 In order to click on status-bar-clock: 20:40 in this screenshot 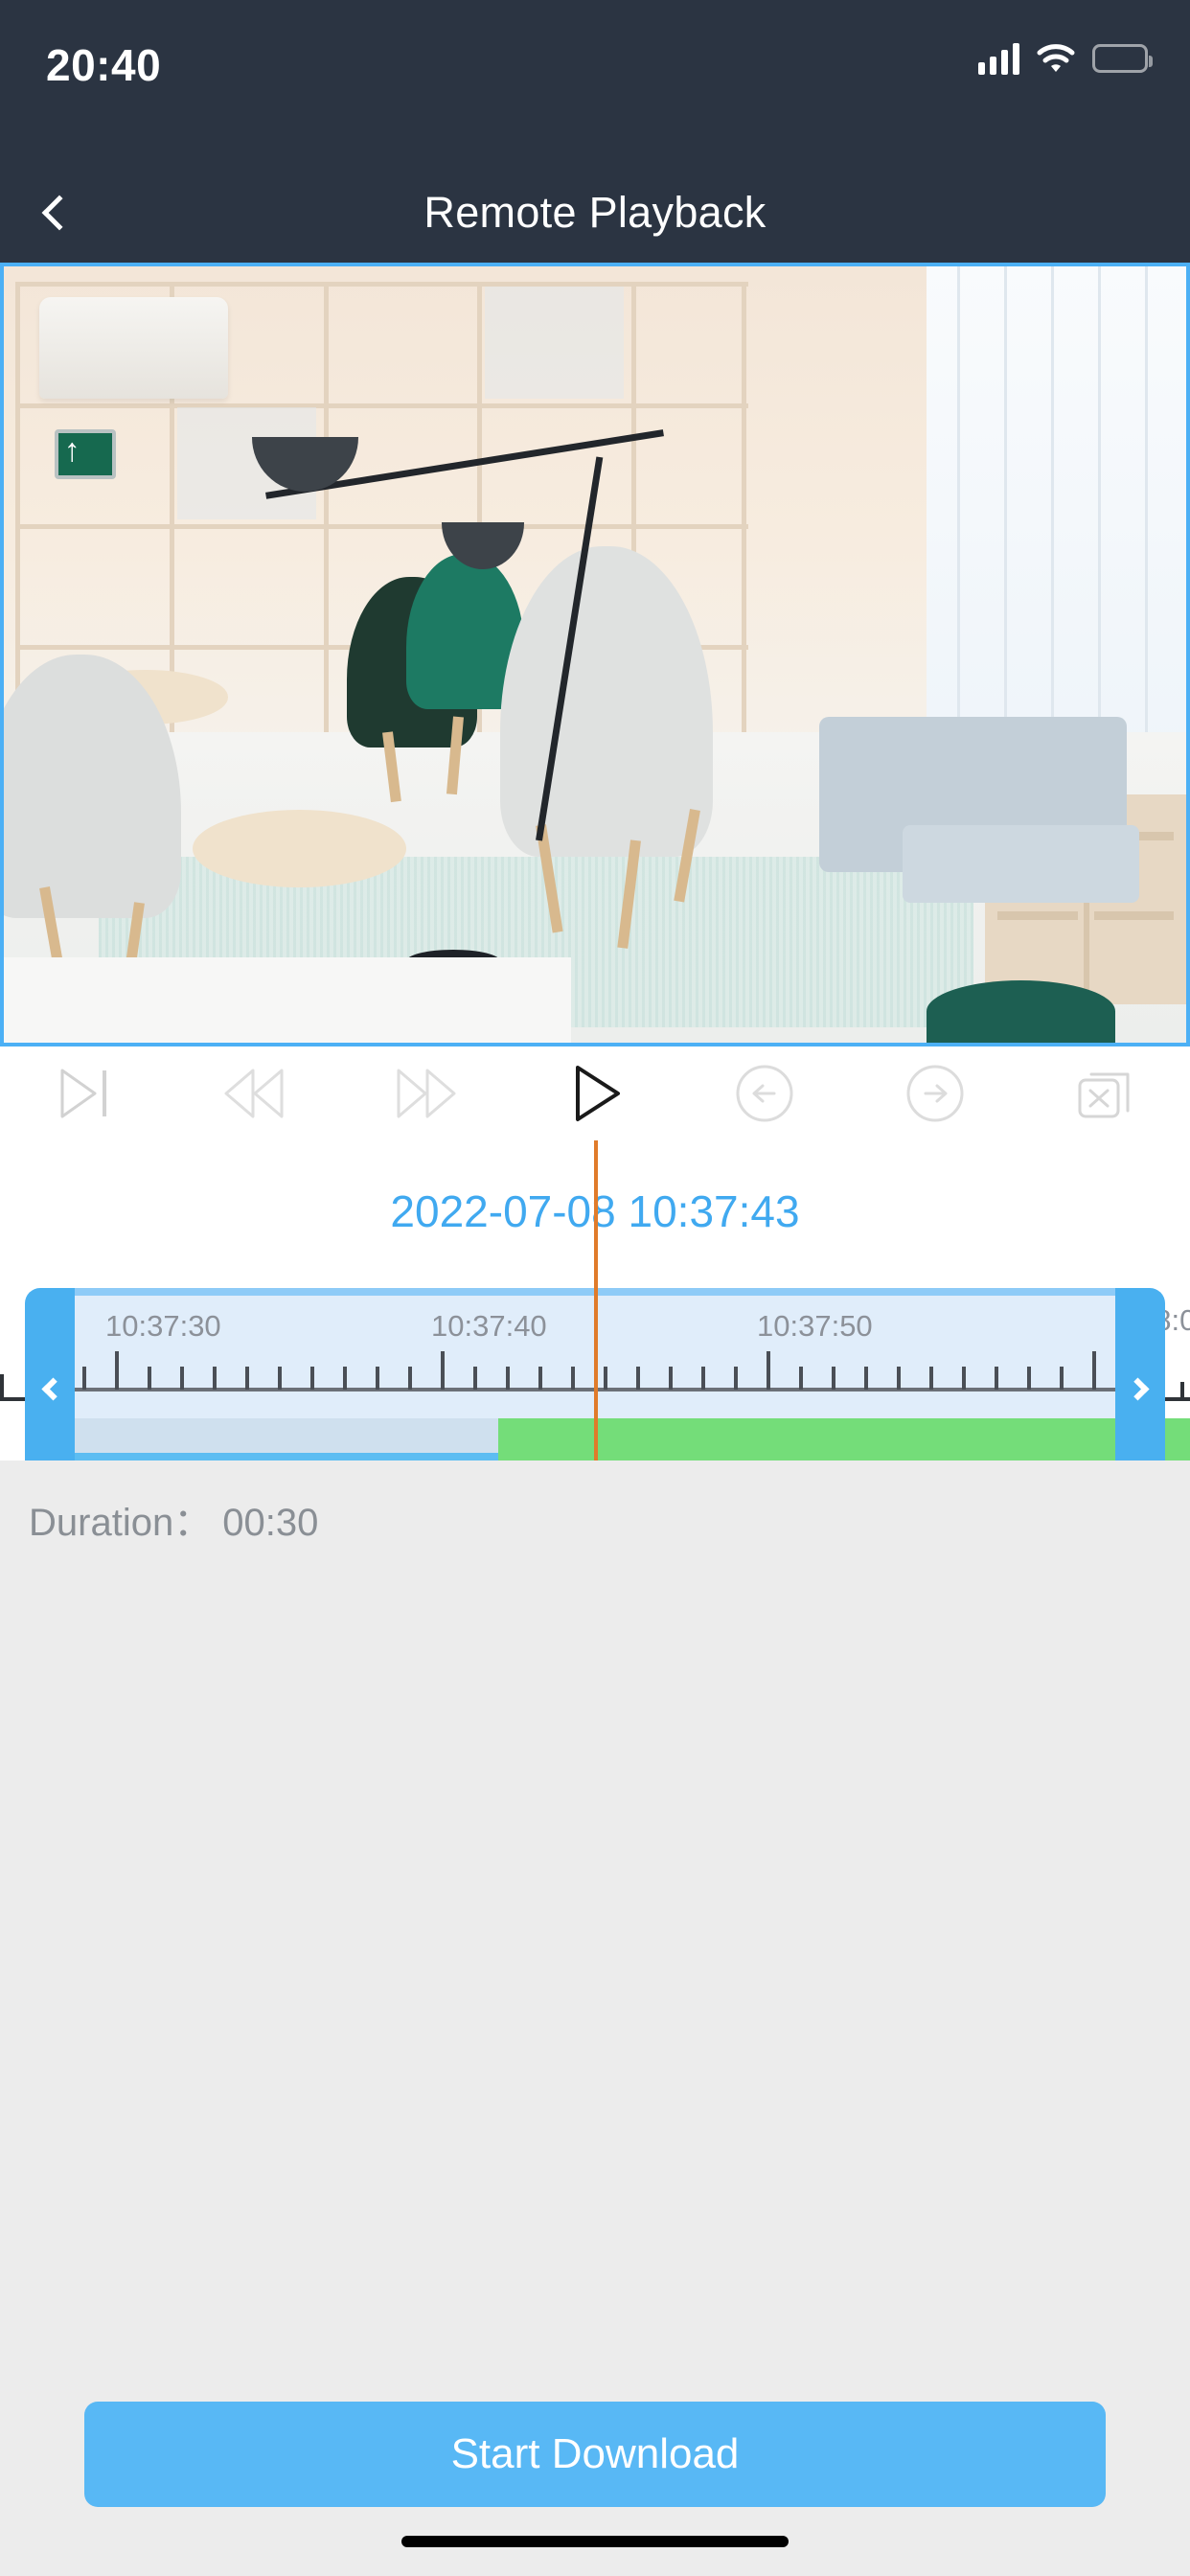, I will do `click(104, 65)`.